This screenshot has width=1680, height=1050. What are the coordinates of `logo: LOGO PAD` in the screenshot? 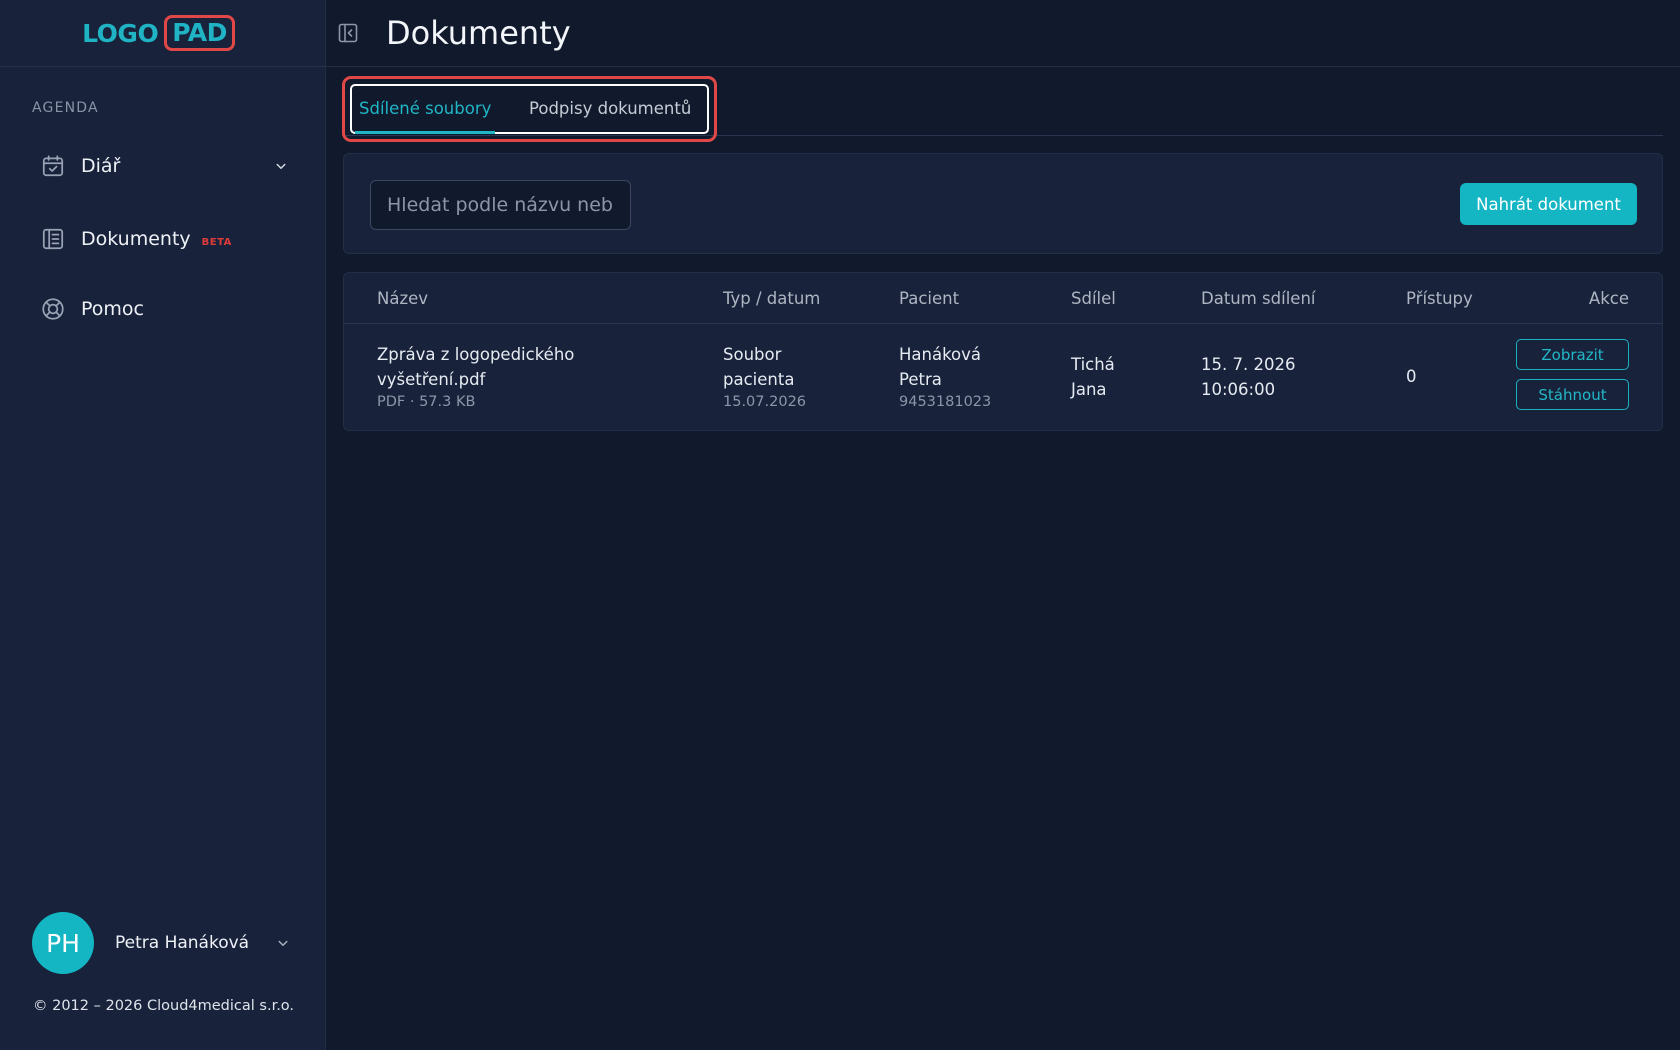 It's located at (158, 33).